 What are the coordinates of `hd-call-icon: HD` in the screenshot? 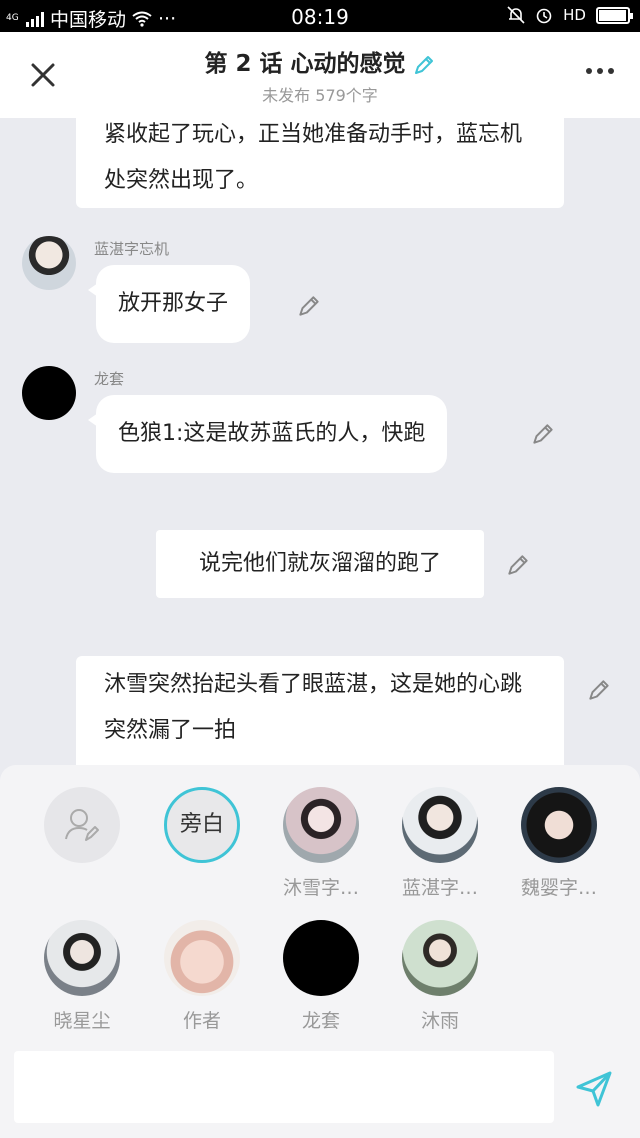 It's located at (574, 15).